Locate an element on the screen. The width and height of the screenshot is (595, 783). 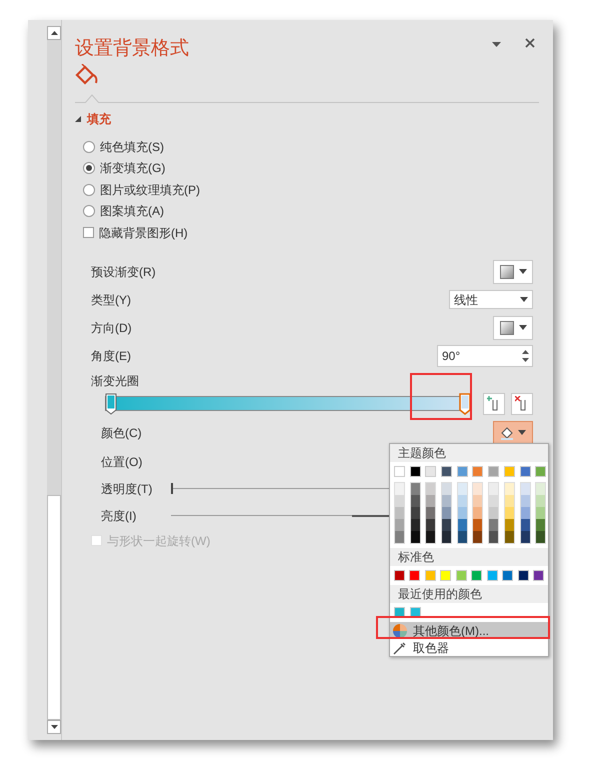
radio-option: 纯色填充(S) is located at coordinates (311, 147).